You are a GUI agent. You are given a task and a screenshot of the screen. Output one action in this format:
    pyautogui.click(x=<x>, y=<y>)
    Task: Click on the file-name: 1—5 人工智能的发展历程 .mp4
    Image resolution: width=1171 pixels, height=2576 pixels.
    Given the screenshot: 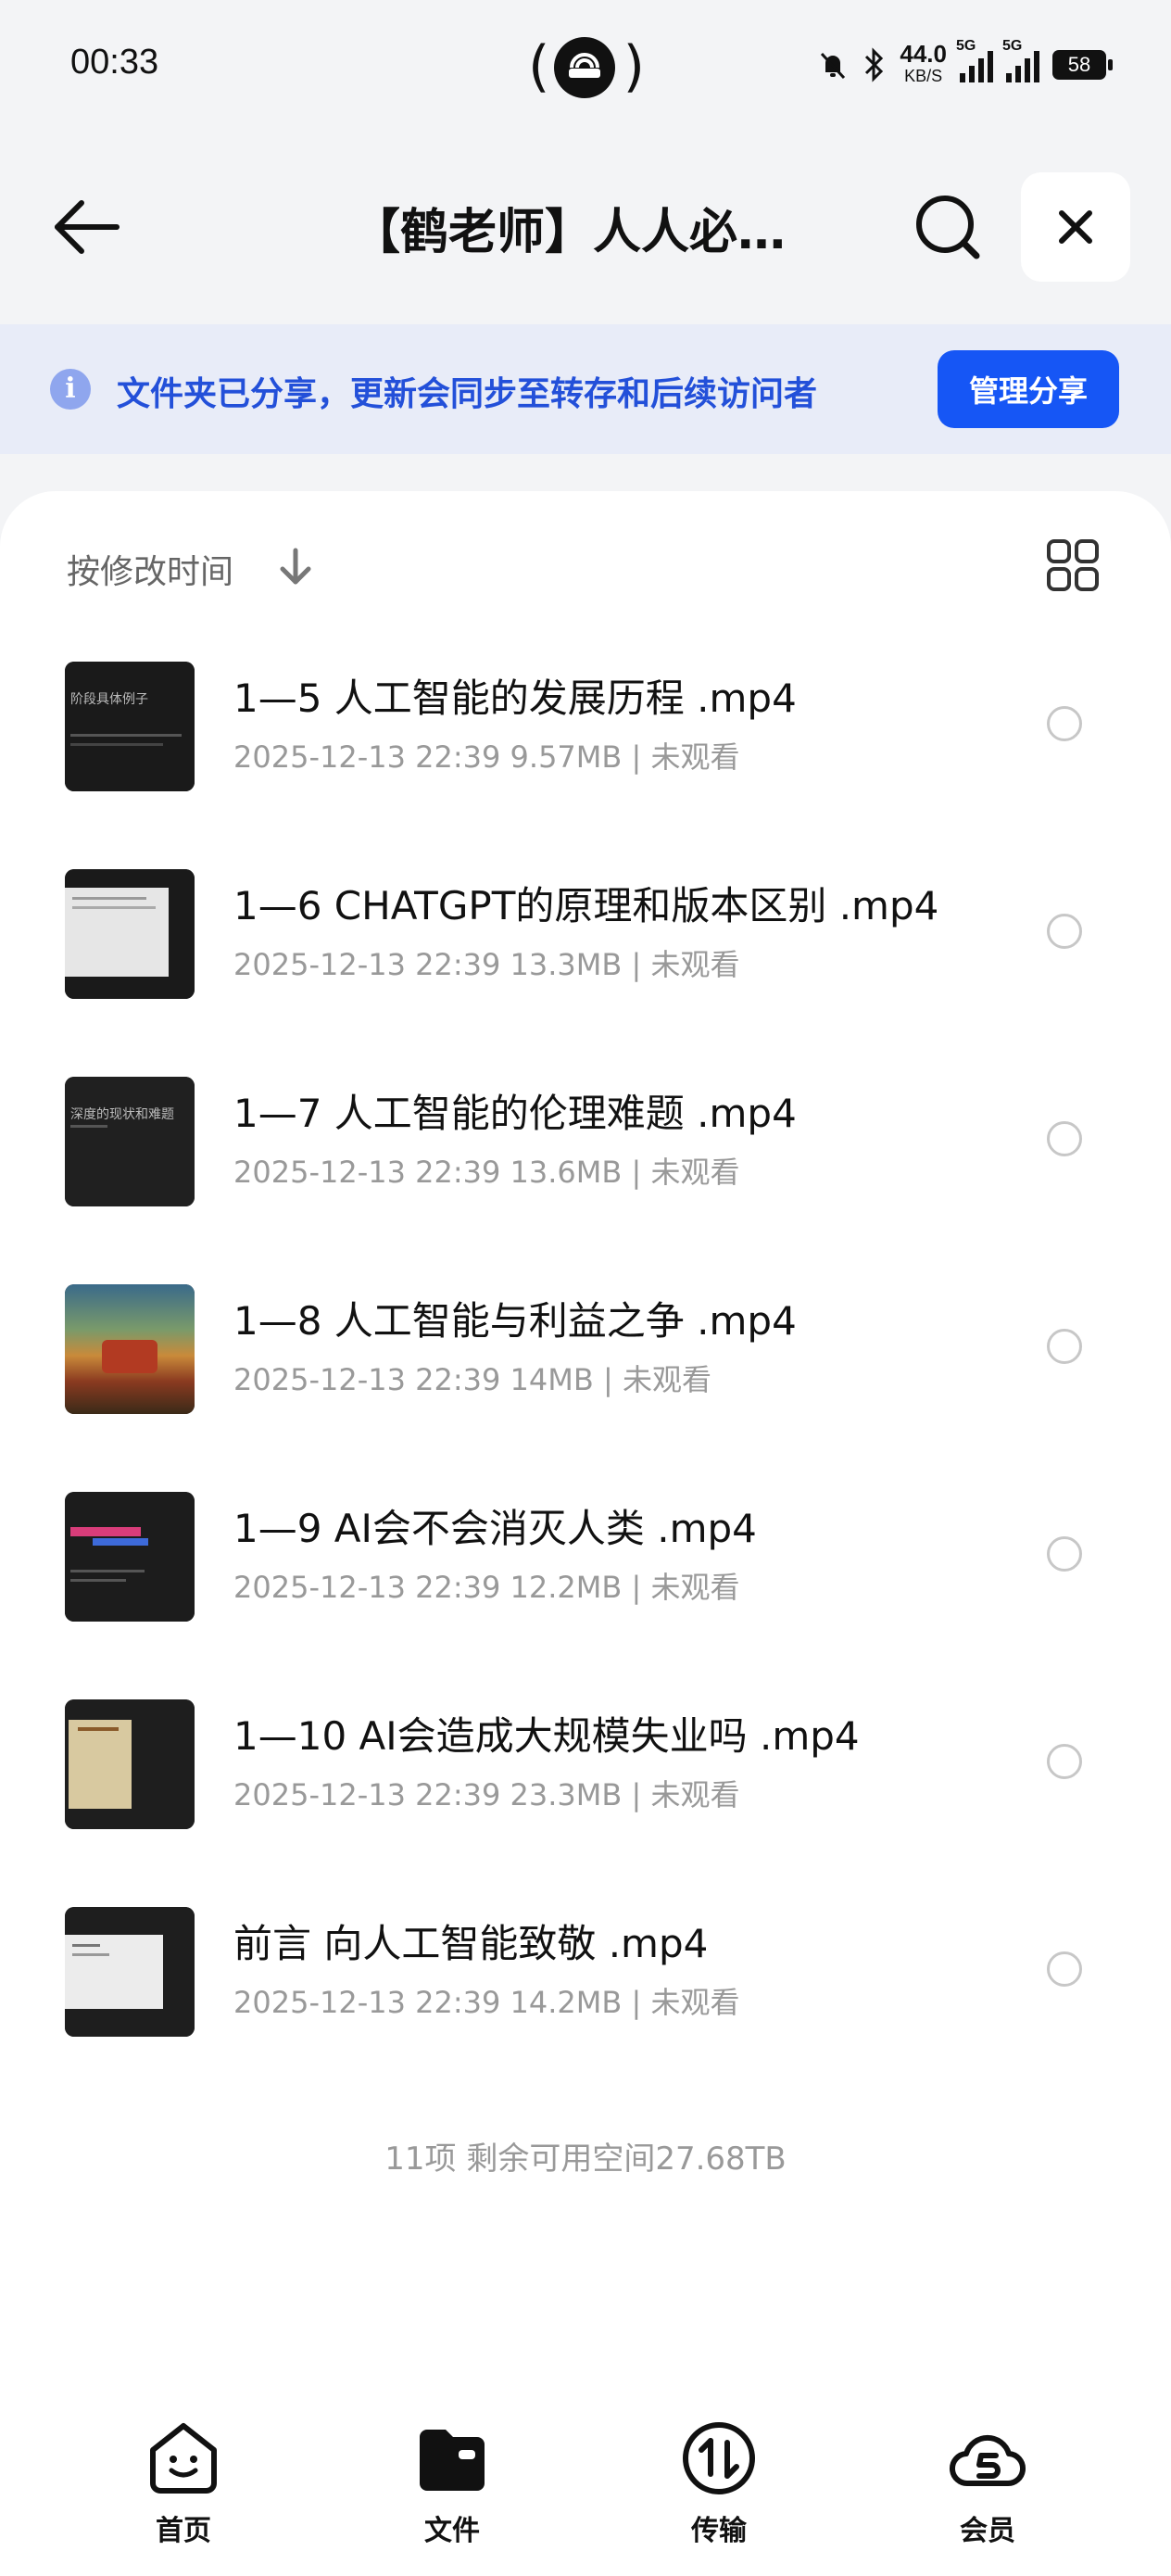 What is the action you would take?
    pyautogui.click(x=515, y=698)
    